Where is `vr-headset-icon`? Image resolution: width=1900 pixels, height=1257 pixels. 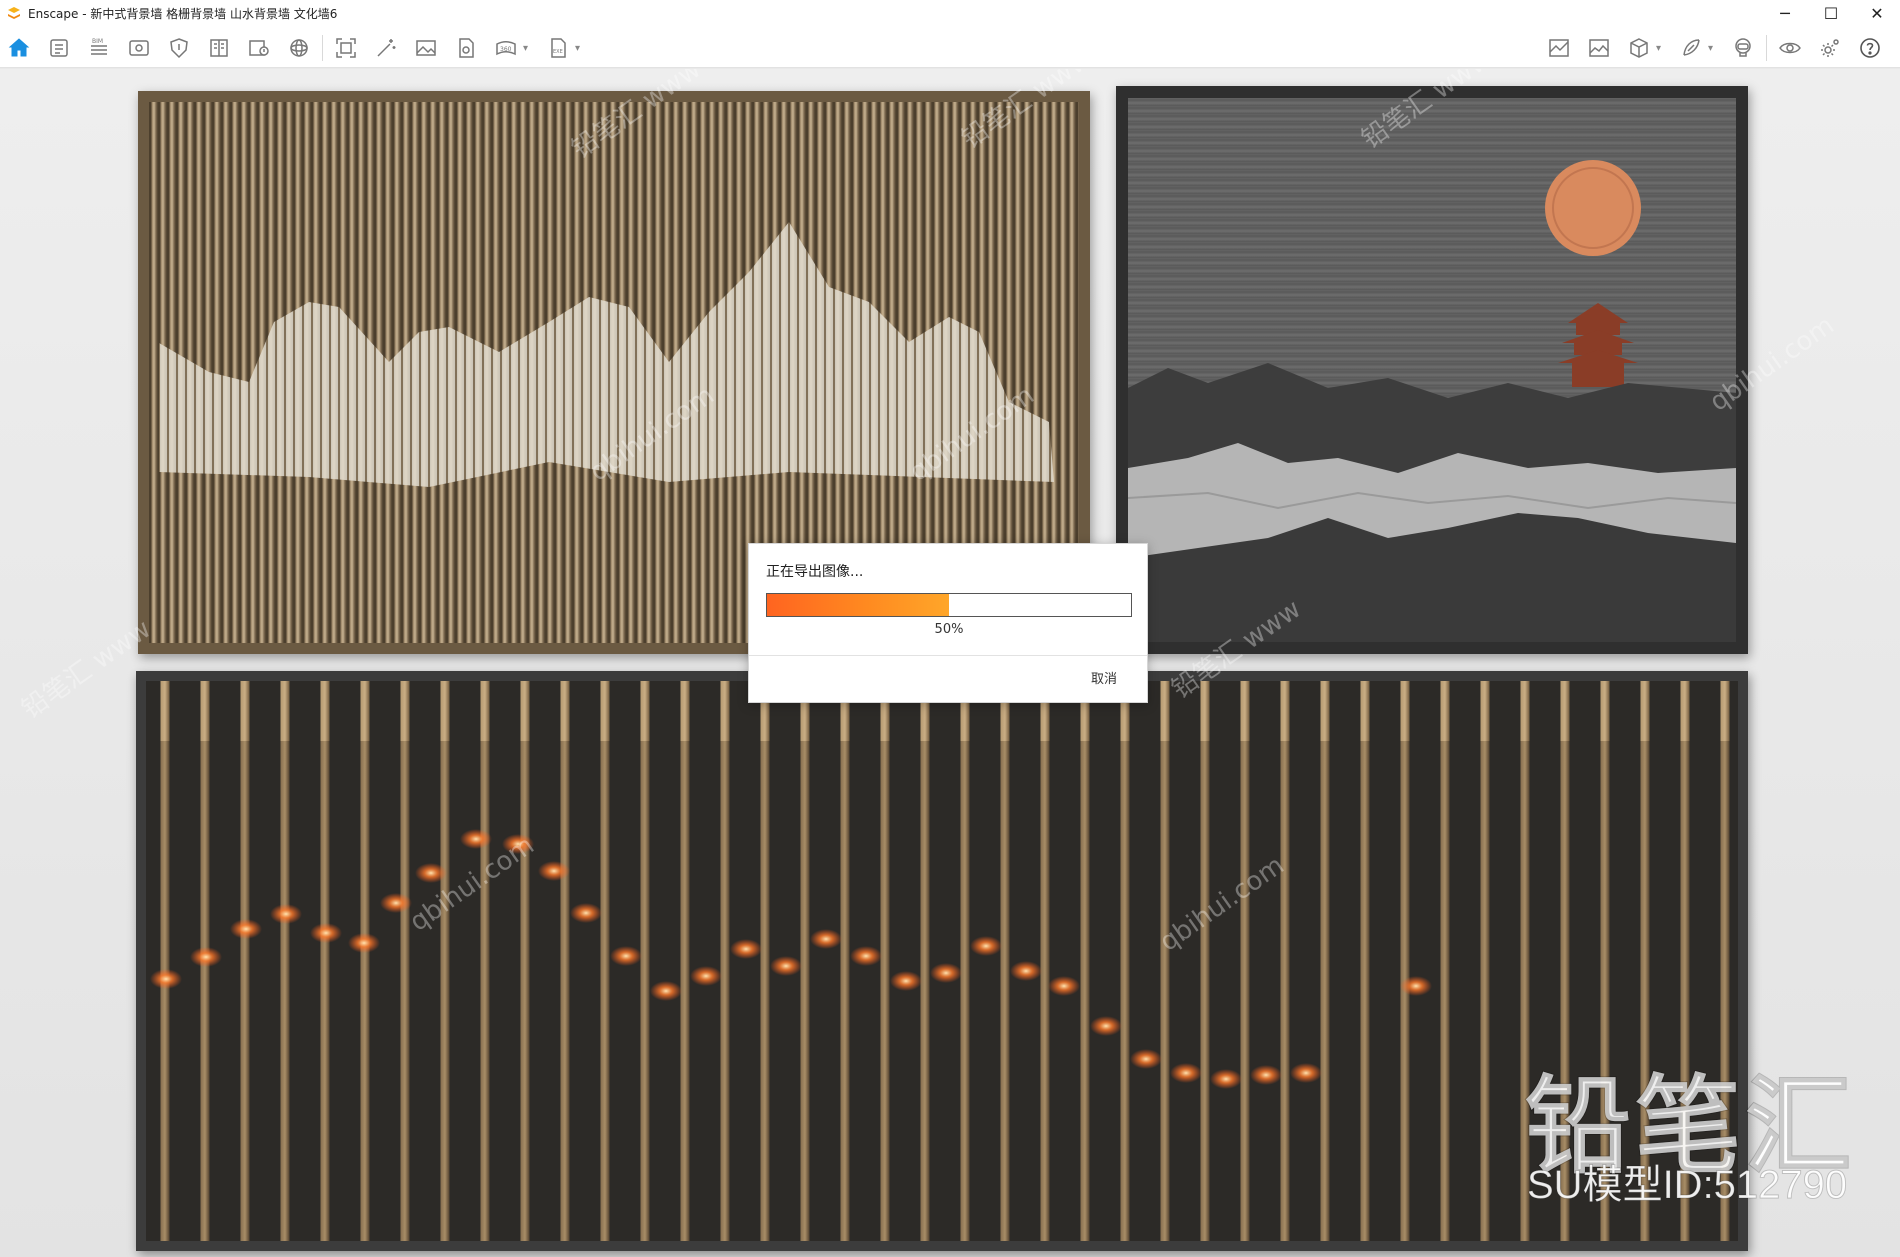 vr-headset-icon is located at coordinates (1743, 47).